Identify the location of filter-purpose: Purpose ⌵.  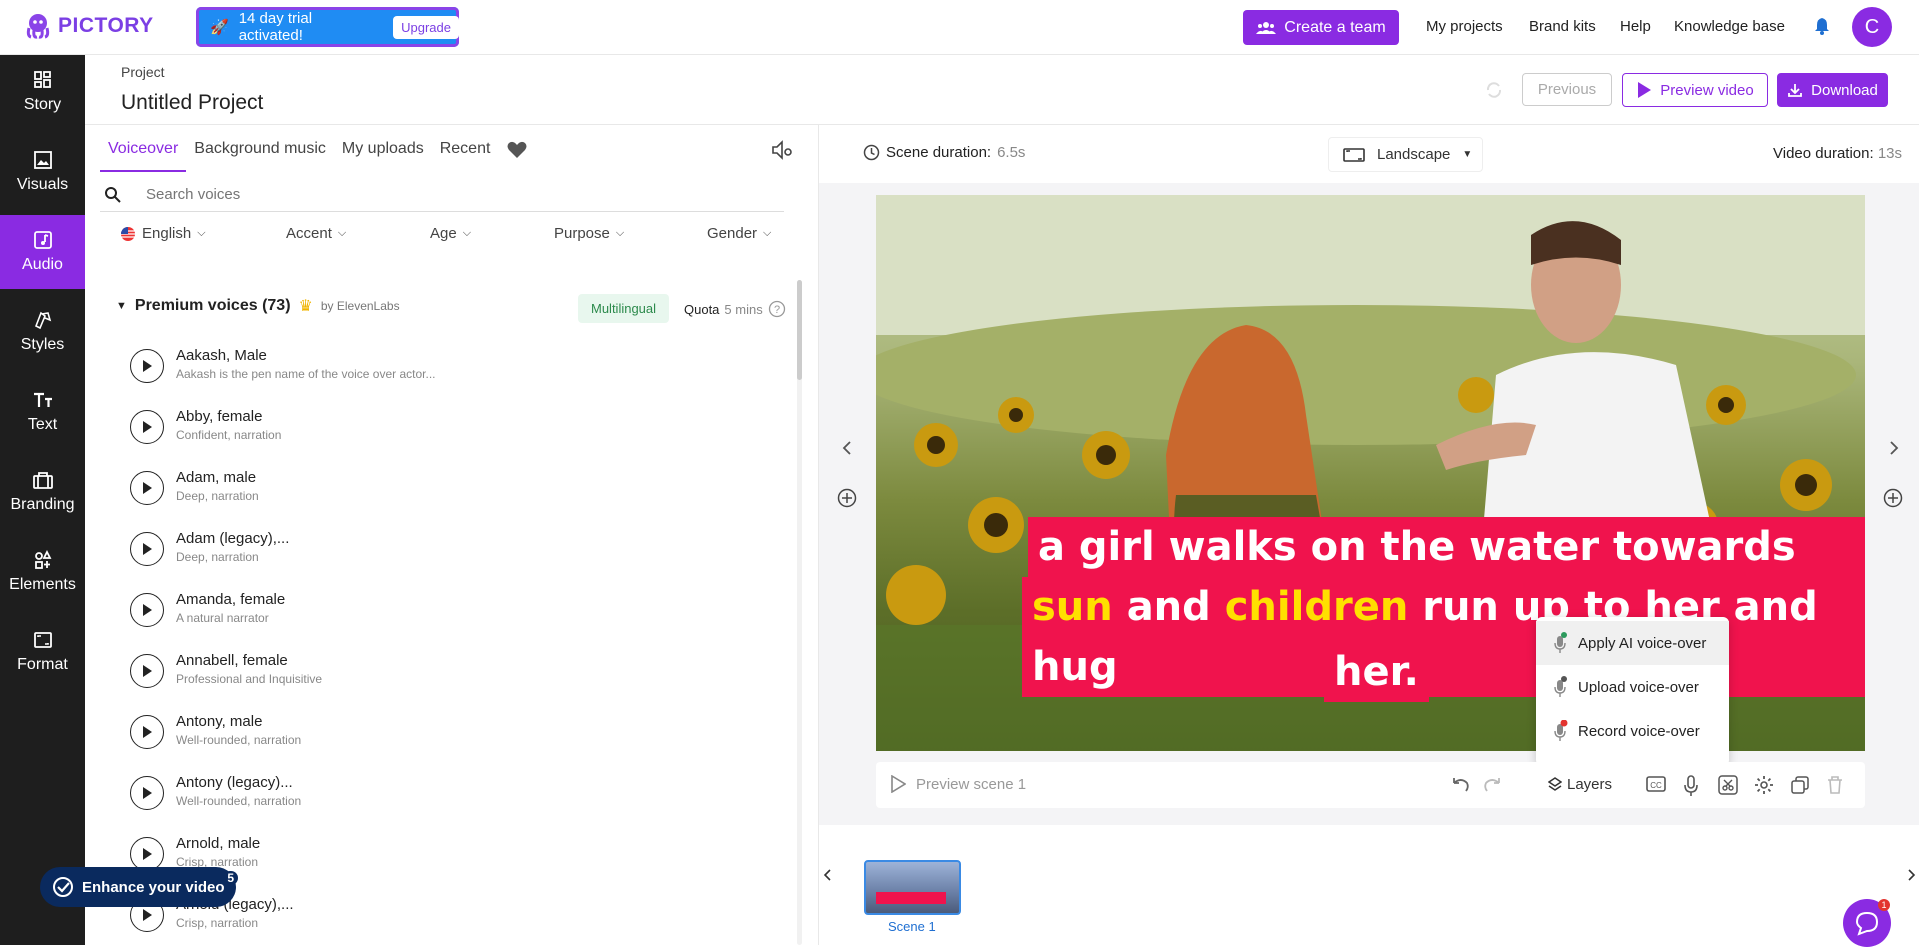
(589, 233).